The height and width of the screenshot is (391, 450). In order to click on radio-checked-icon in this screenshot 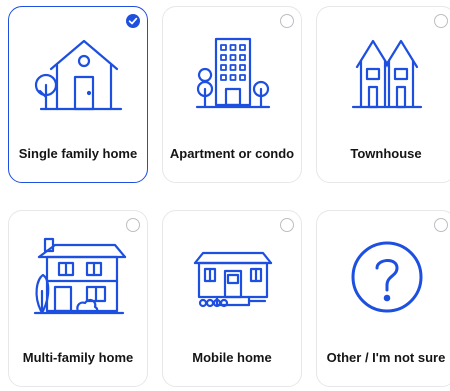, I will do `click(133, 21)`.